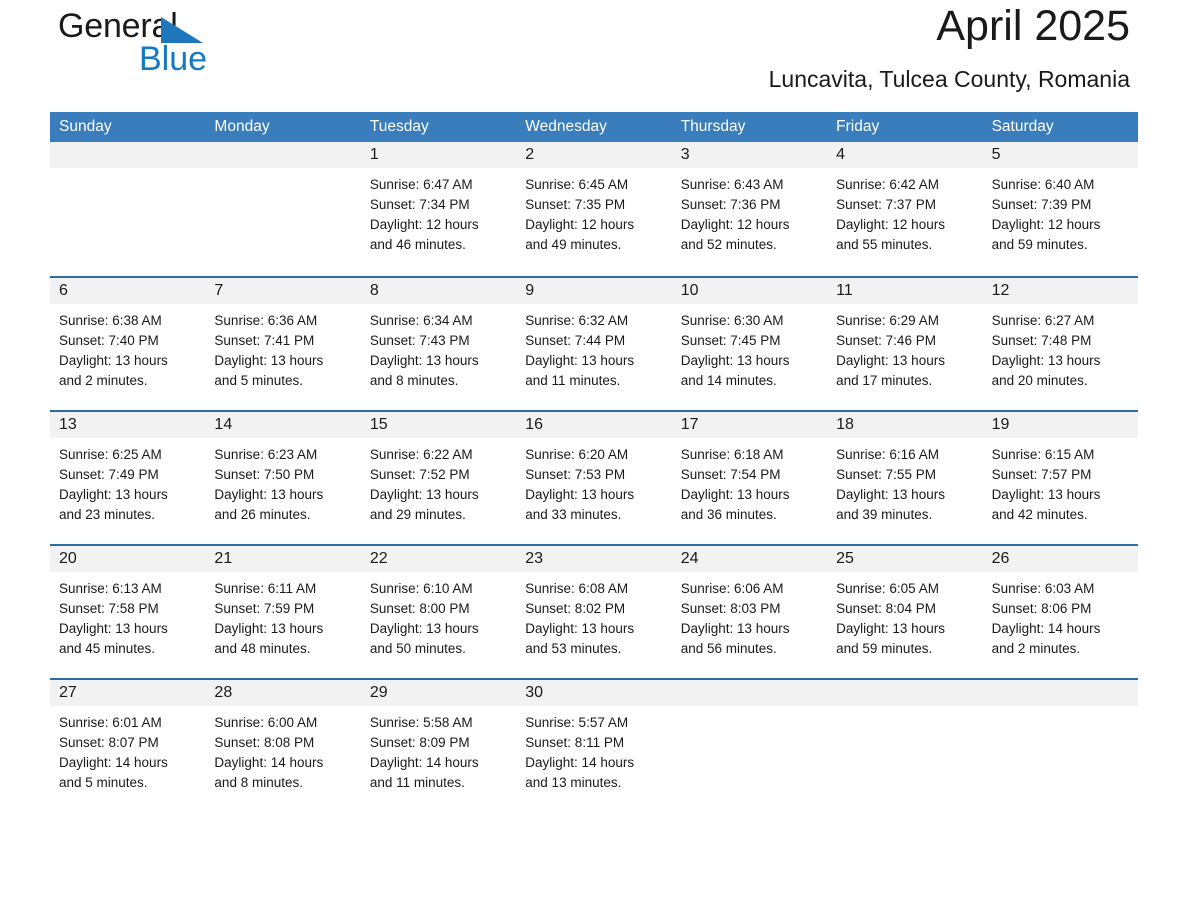 This screenshot has height=918, width=1188. What do you see at coordinates (749, 291) in the screenshot?
I see `day-number-band: 10` at bounding box center [749, 291].